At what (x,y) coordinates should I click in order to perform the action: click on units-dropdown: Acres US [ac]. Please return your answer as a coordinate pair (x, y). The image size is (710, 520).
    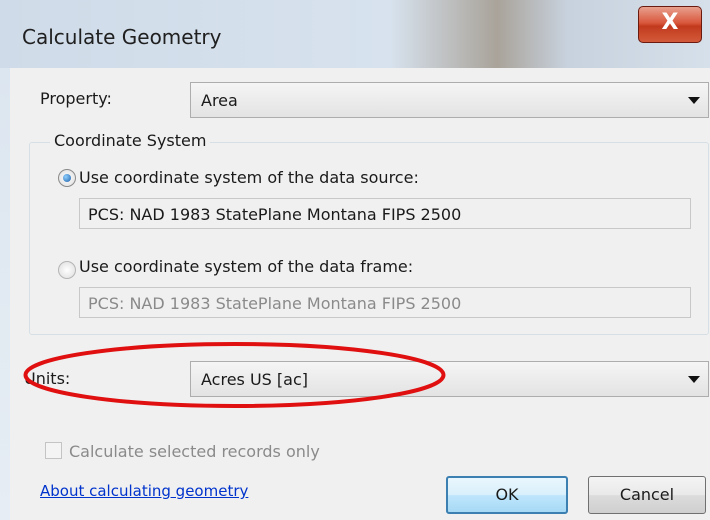
    Looking at the image, I should click on (449, 379).